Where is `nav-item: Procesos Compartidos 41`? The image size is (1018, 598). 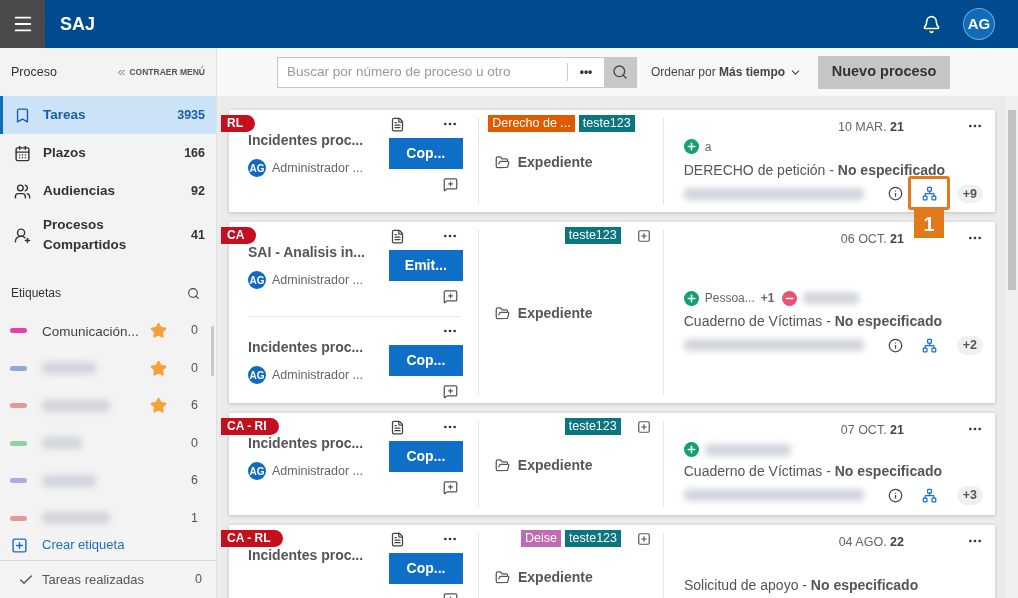
nav-item: Procesos Compartidos 41 is located at coordinates (108, 235).